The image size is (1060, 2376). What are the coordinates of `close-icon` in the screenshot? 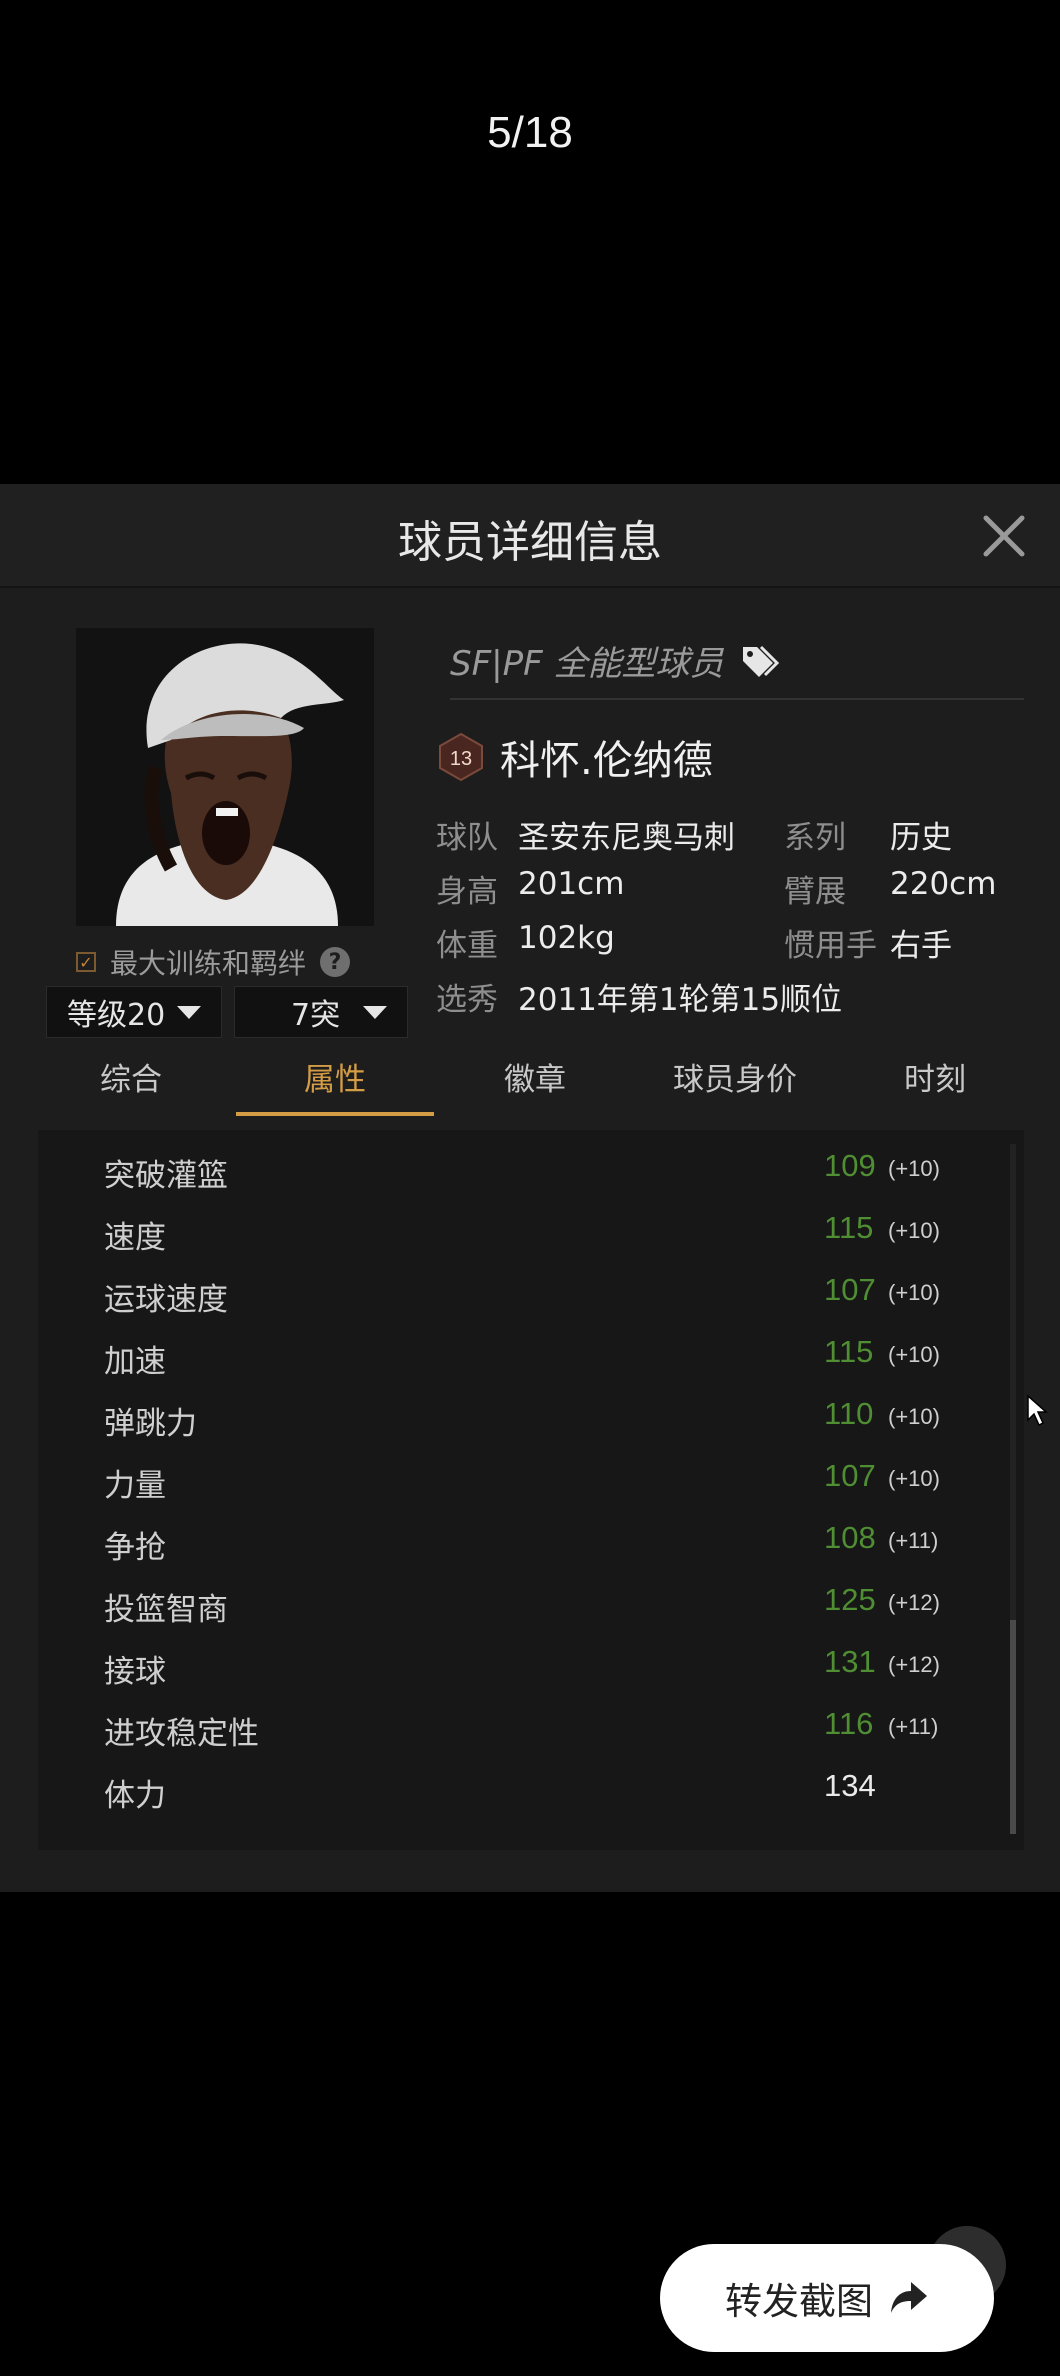 It's located at (1004, 536).